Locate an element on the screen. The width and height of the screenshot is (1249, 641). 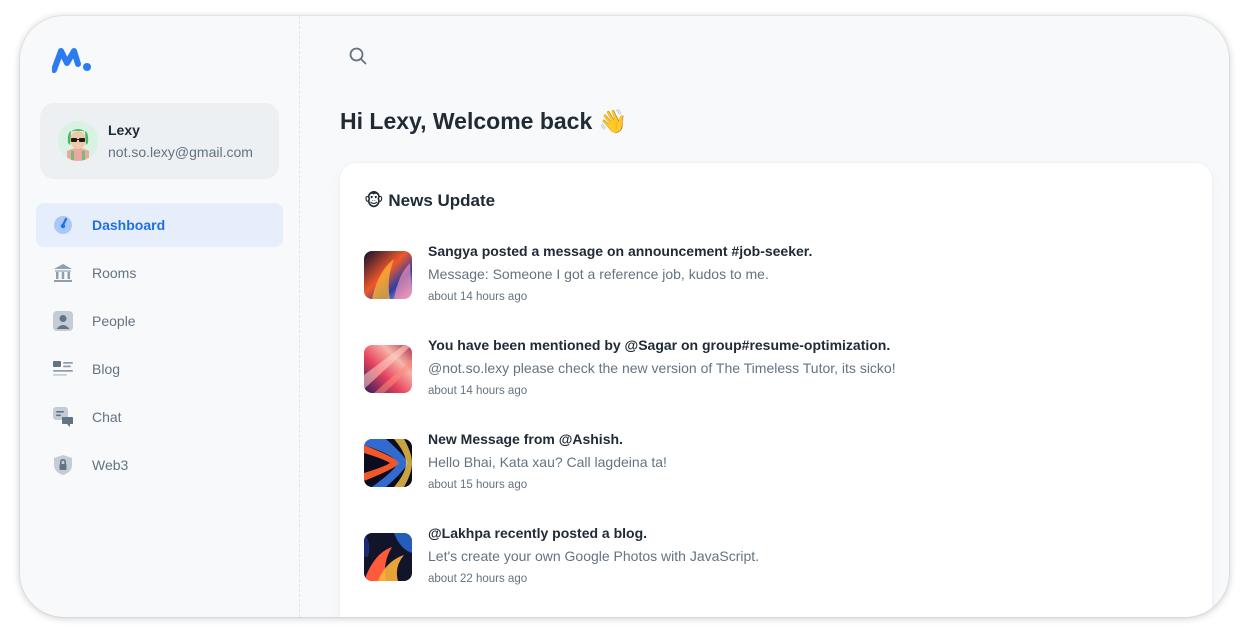
news-title: @Lakhpa recently posted a blog. is located at coordinates (538, 533).